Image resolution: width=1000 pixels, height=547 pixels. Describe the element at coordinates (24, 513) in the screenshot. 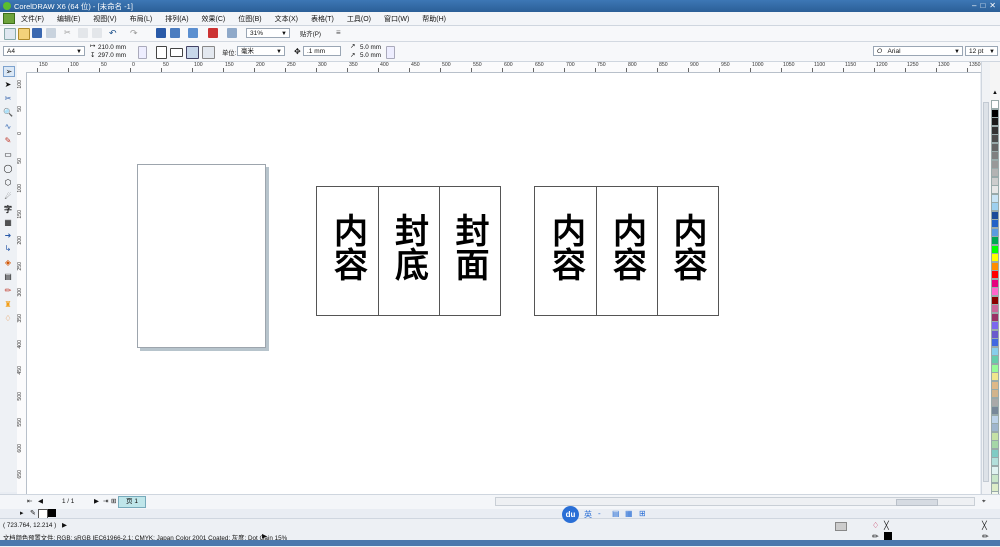

I see `document-navigator-icon: ▸` at that location.